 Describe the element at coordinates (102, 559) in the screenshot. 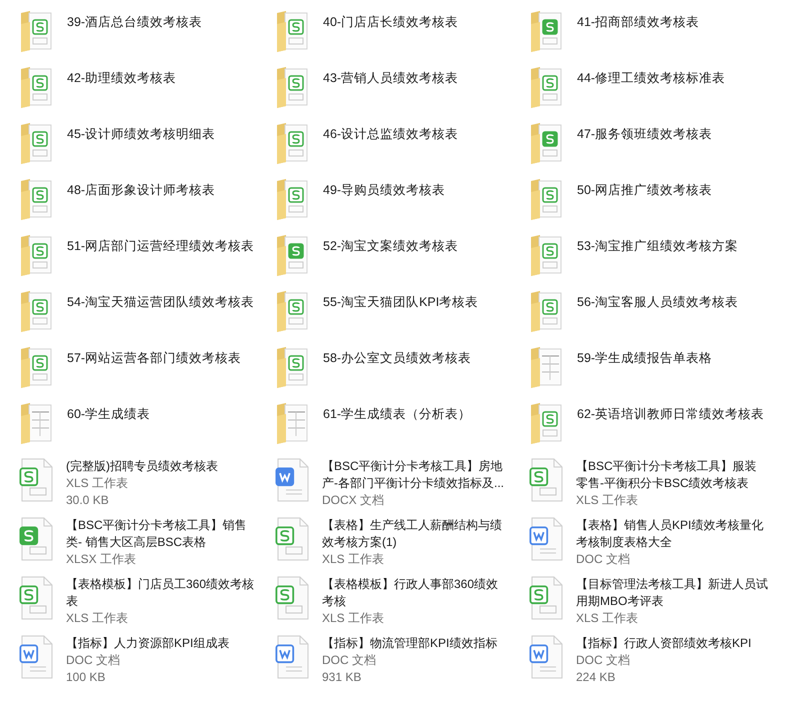

I see `file-type: XLSX 工作表` at that location.